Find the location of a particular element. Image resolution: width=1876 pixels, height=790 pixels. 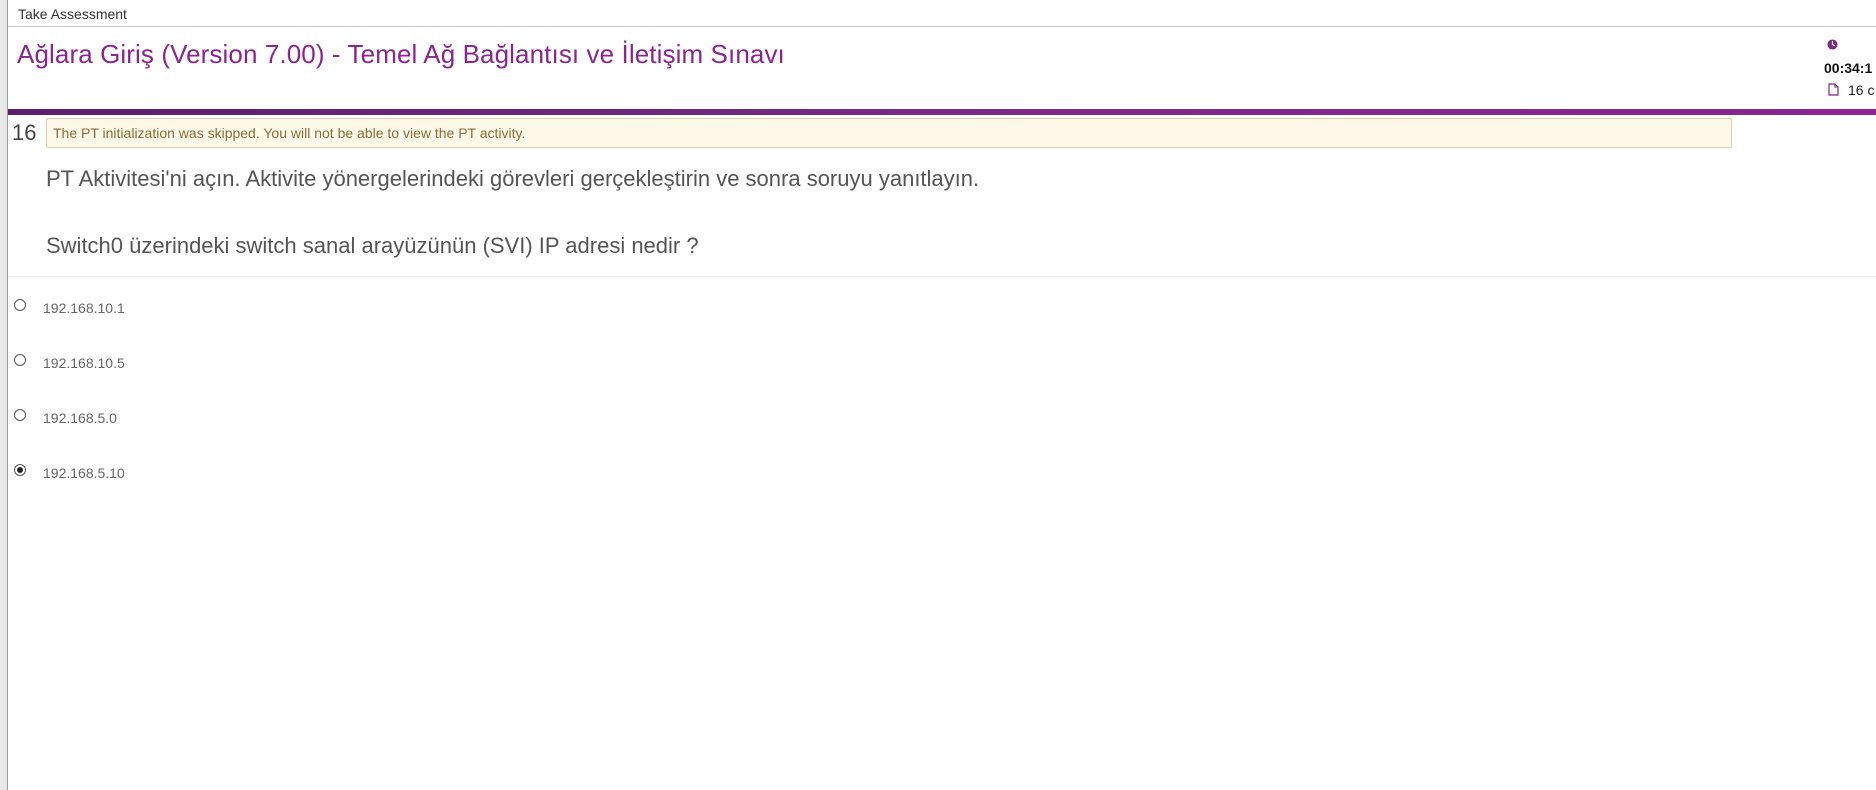

window-titlebar: Take Assessment is located at coordinates (942, 13).